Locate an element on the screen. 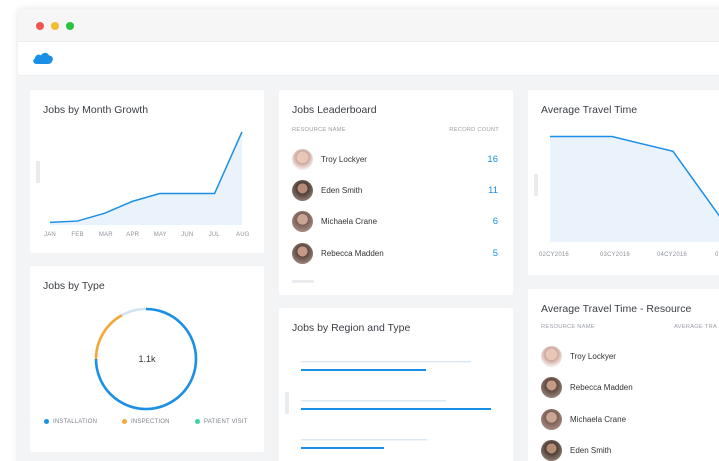 Image resolution: width=719 pixels, height=461 pixels. column-header-count: RECORD COUNT is located at coordinates (474, 130).